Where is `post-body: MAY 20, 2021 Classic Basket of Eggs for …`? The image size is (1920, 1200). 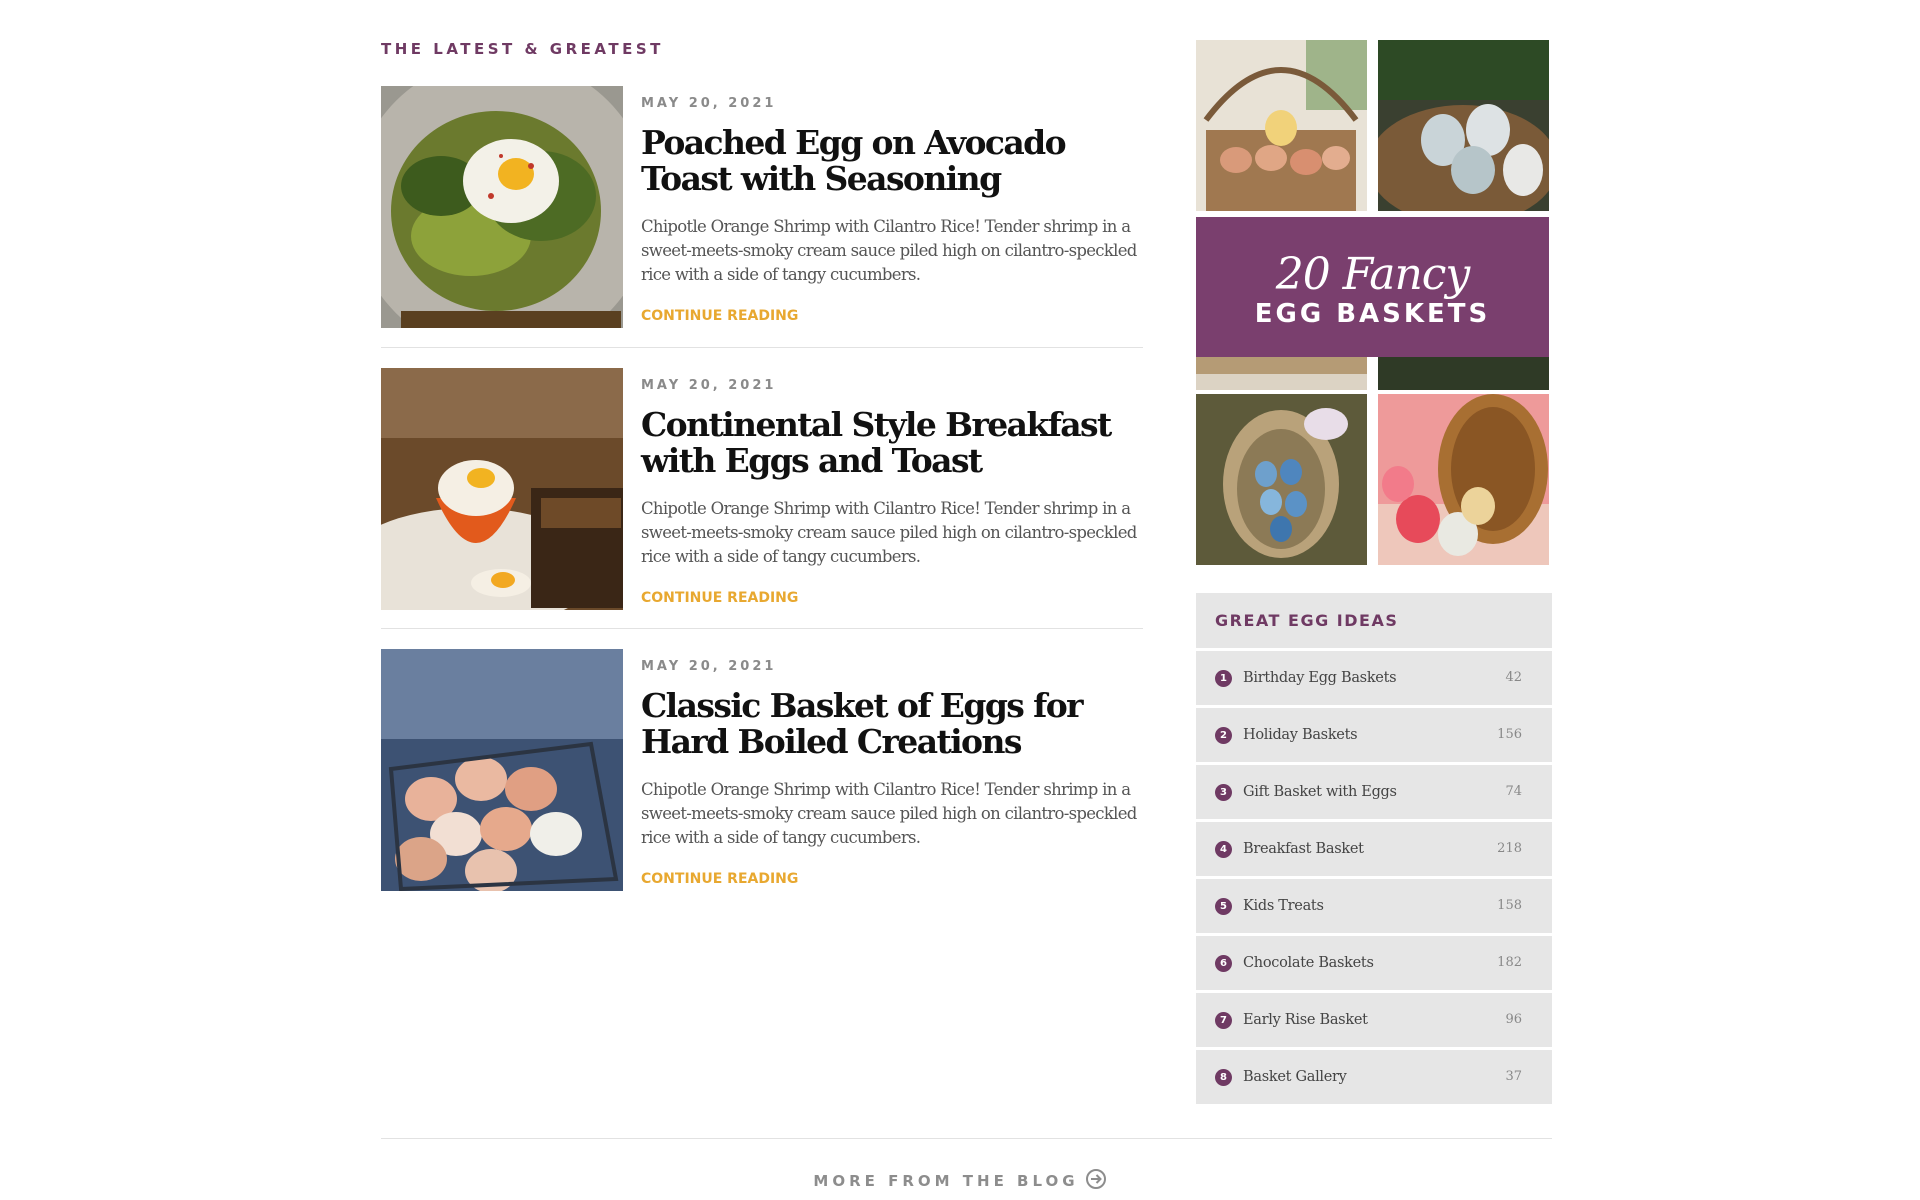 post-body: MAY 20, 2021 Classic Basket of Eggs for … is located at coordinates (891, 768).